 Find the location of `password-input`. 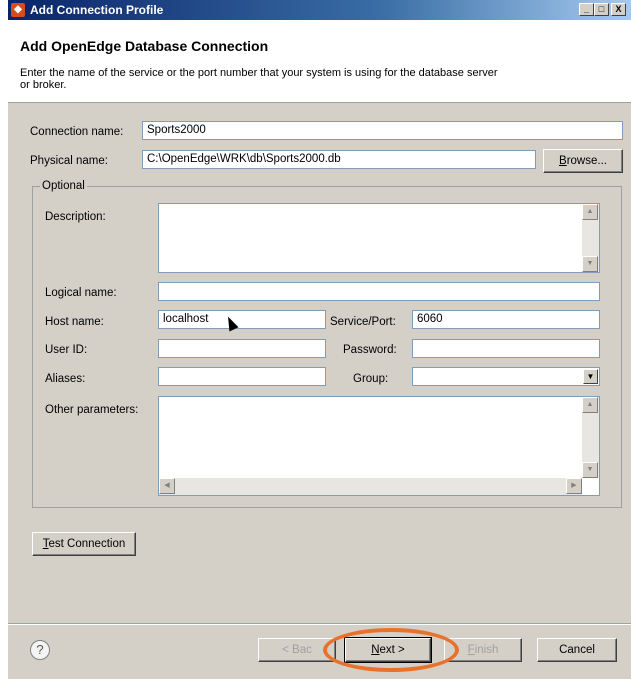

password-input is located at coordinates (506, 348).